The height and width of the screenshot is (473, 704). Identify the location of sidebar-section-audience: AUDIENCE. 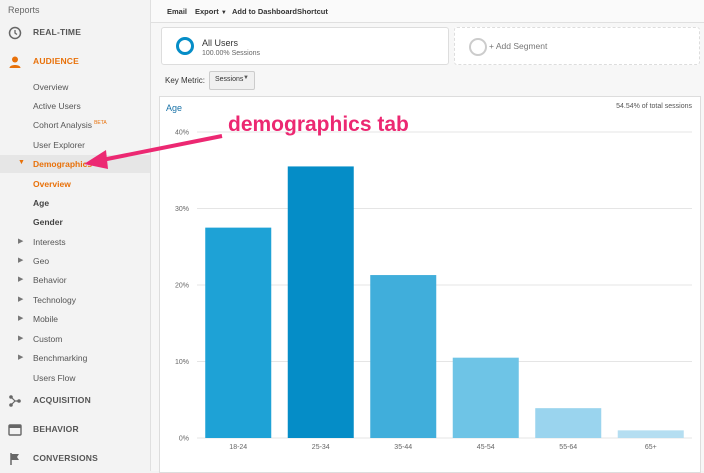
(75, 62).